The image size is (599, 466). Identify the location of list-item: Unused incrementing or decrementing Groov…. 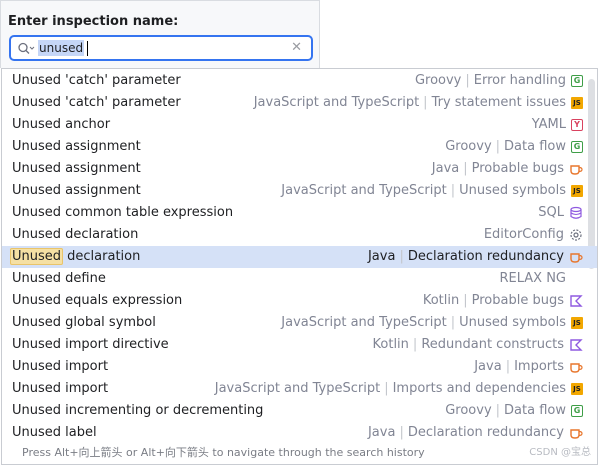
(299, 411).